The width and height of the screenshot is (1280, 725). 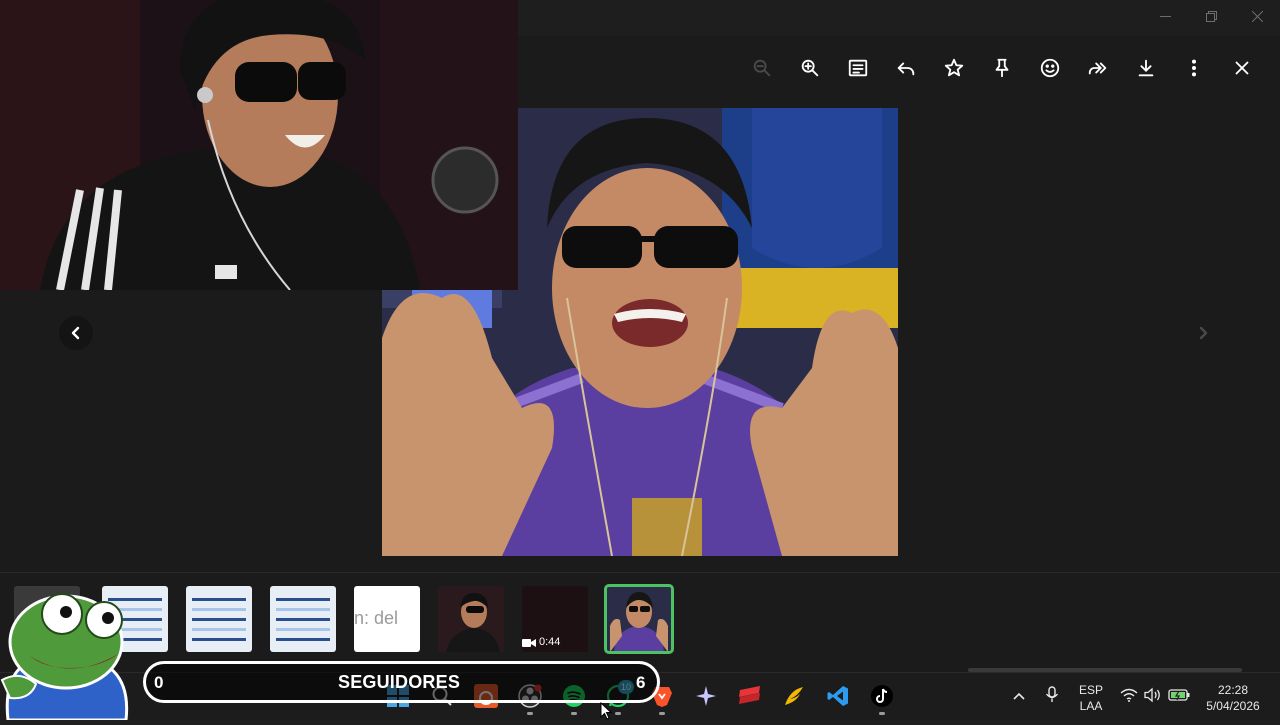 I want to click on minimize-button, so click(x=1165, y=16).